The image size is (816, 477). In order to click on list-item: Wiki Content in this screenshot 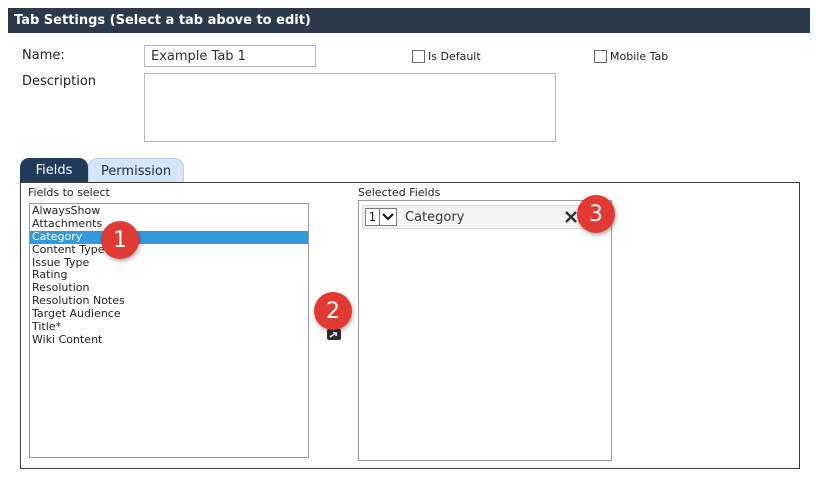, I will do `click(169, 340)`.